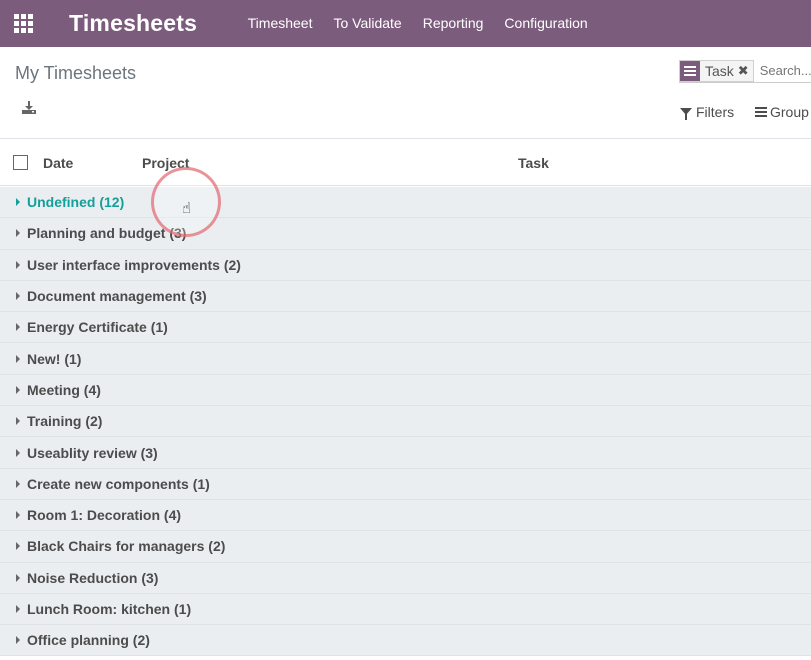  I want to click on apps-menu-button, so click(23, 23).